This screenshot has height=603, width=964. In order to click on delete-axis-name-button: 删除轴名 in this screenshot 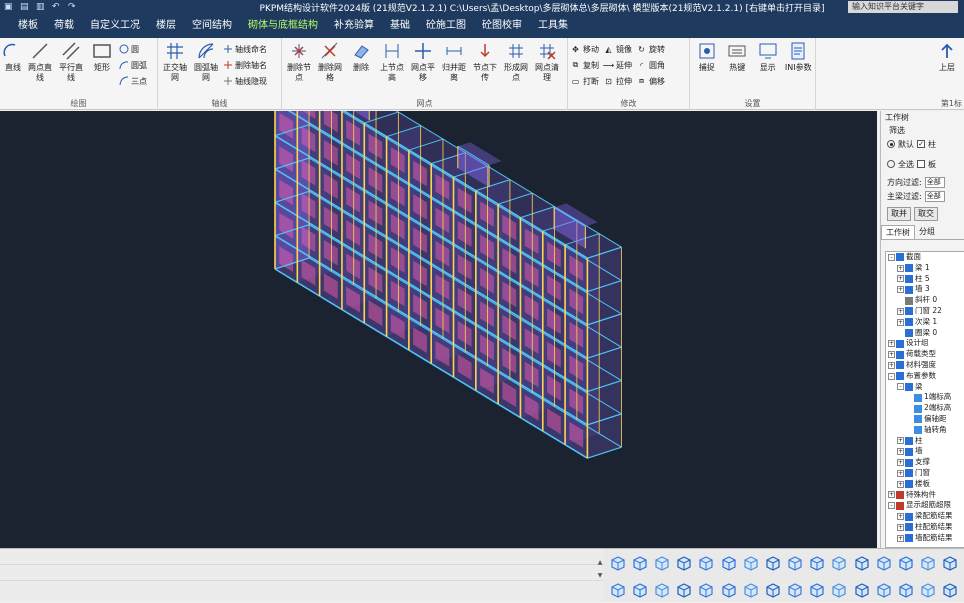, I will do `click(244, 65)`.